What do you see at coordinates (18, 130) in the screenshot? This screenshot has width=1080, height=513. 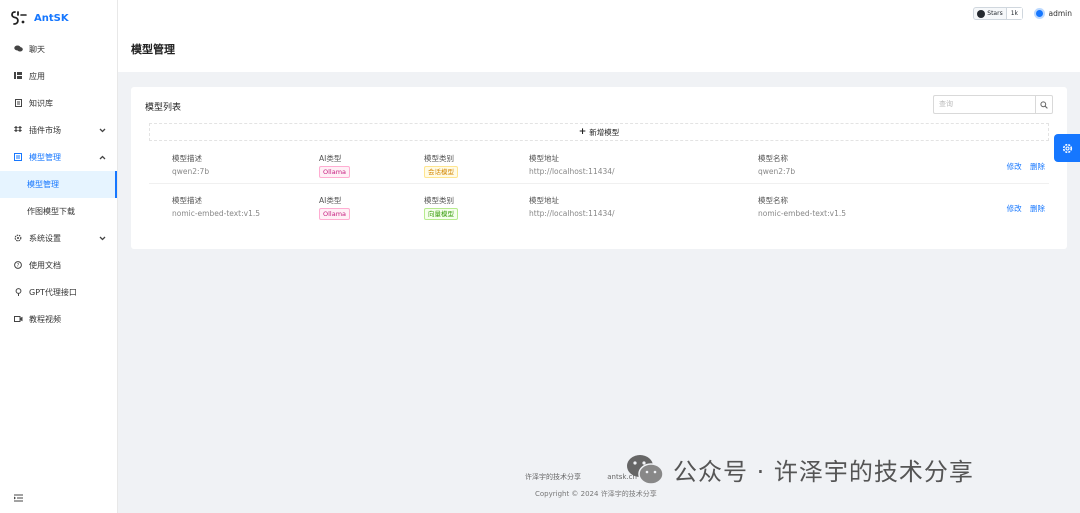 I see `dropbox-icon` at bounding box center [18, 130].